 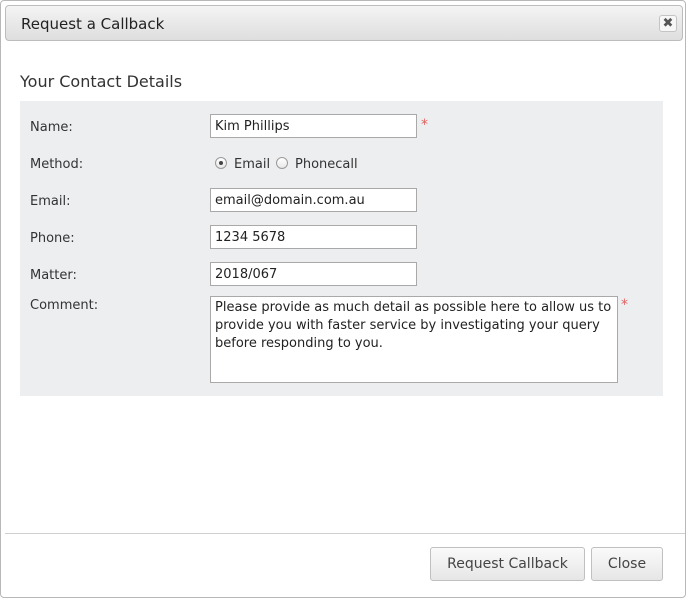 What do you see at coordinates (313, 237) in the screenshot?
I see `phone-field` at bounding box center [313, 237].